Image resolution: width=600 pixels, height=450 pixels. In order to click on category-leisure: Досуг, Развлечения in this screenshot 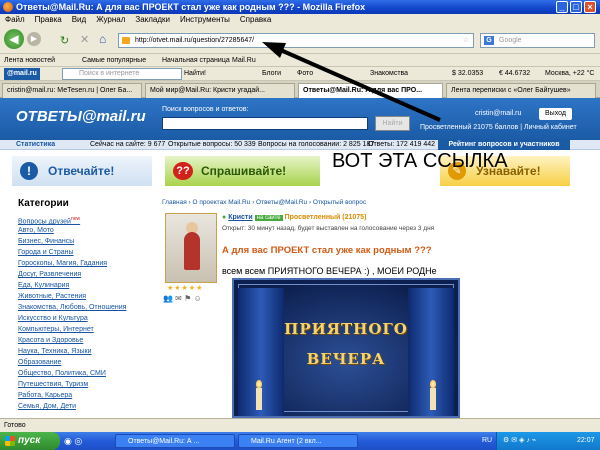, I will do `click(83, 274)`.